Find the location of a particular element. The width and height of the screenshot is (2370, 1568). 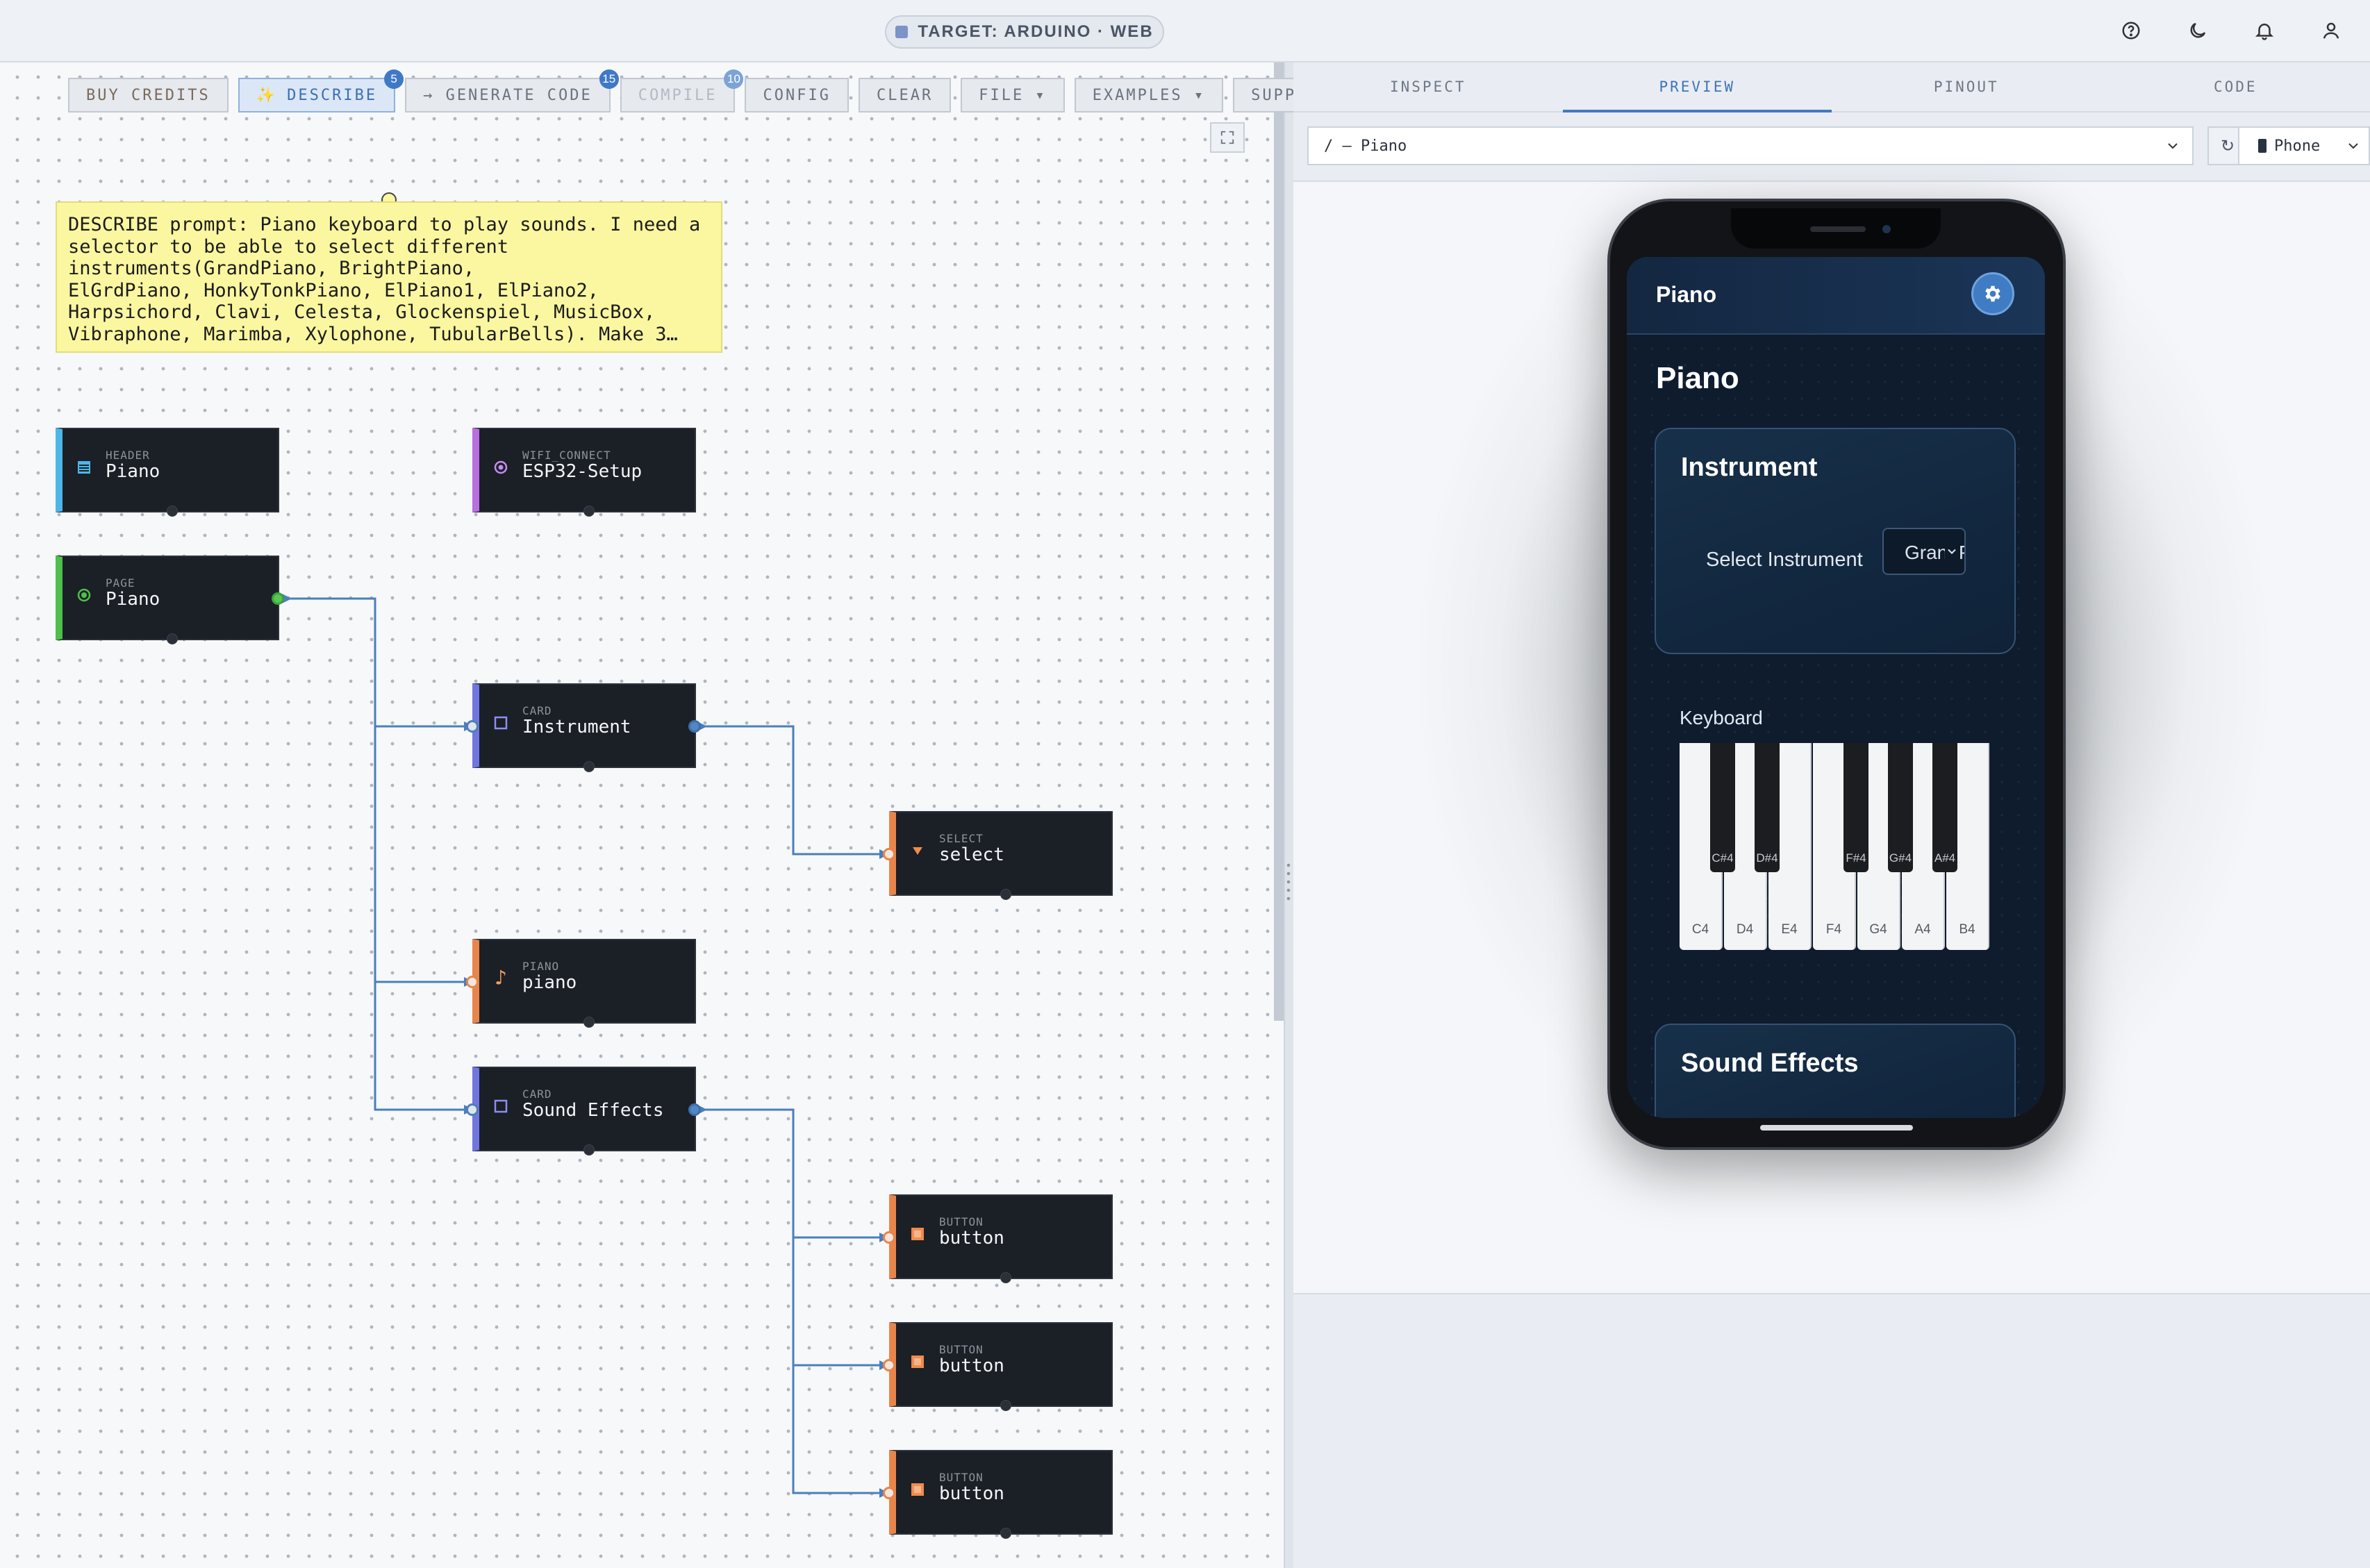

black-key-fs4: F#4 is located at coordinates (1855, 807).